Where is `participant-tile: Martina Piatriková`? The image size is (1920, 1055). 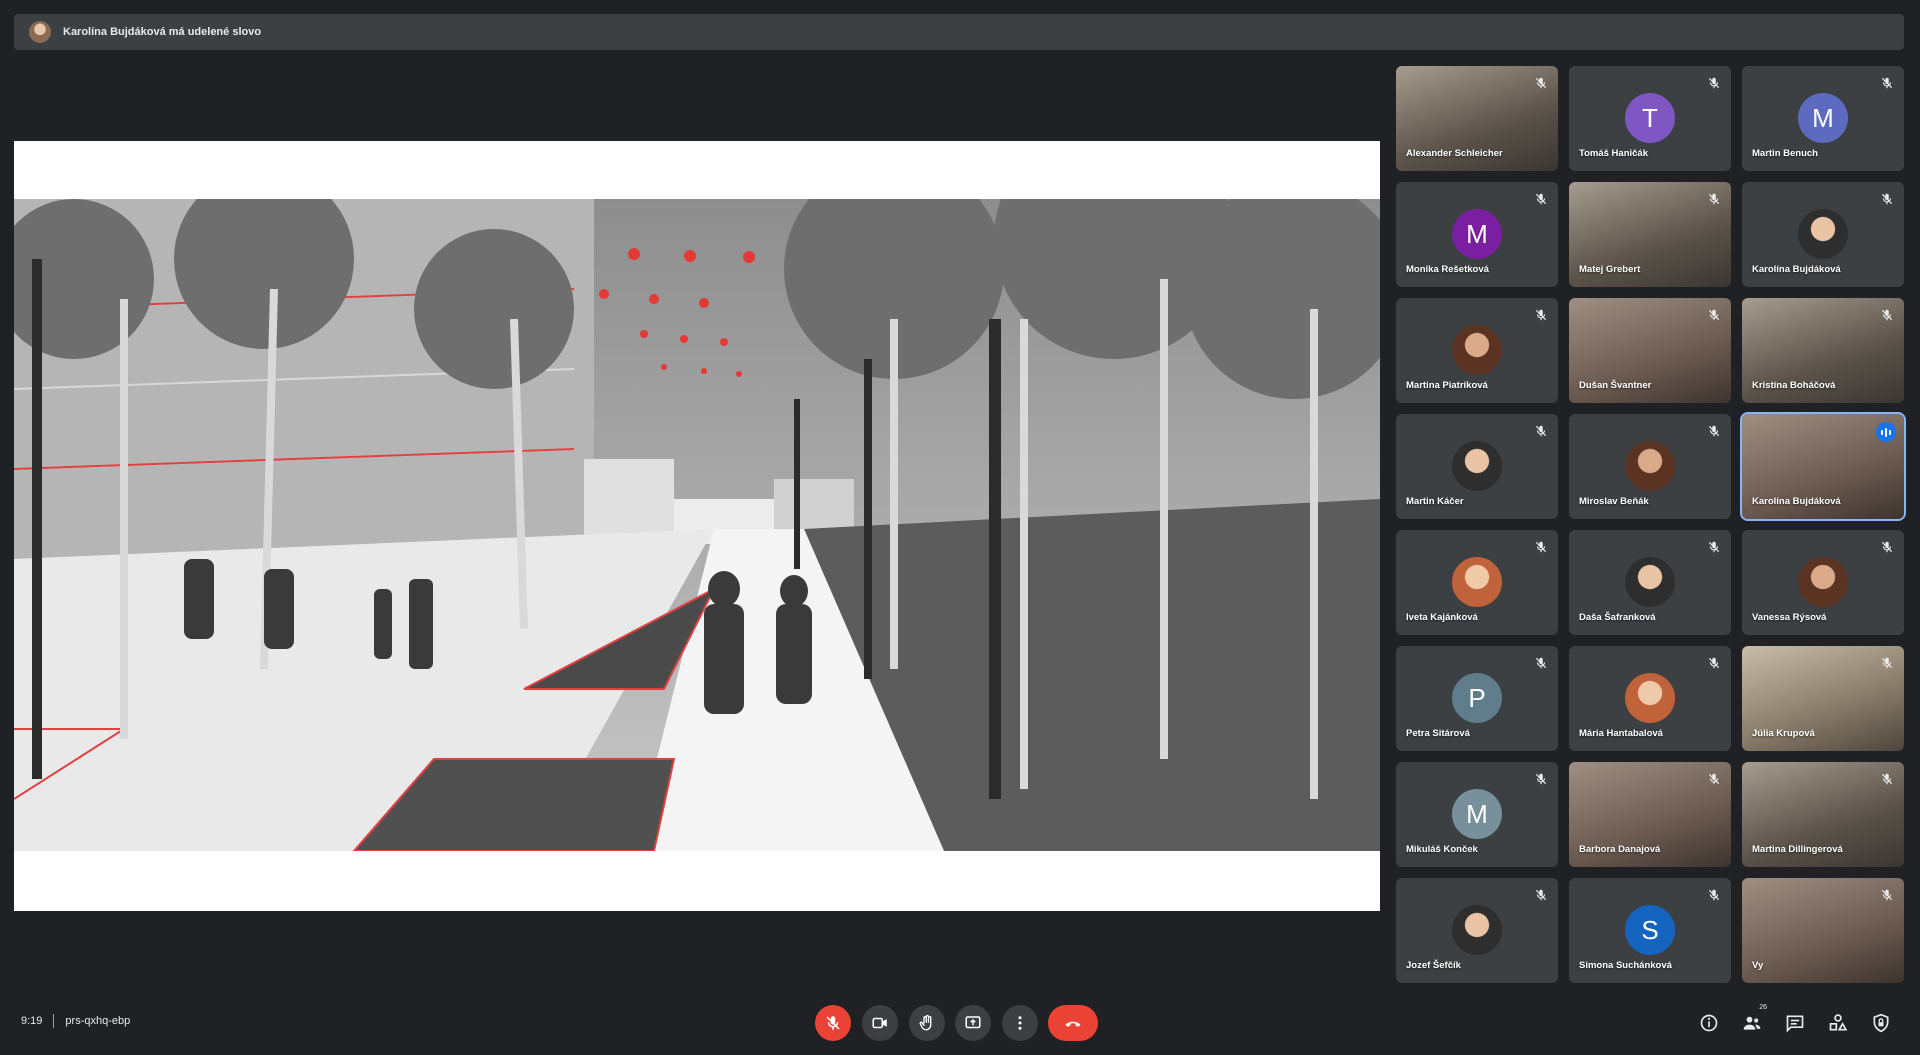
participant-tile: Martina Piatriková is located at coordinates (1477, 350).